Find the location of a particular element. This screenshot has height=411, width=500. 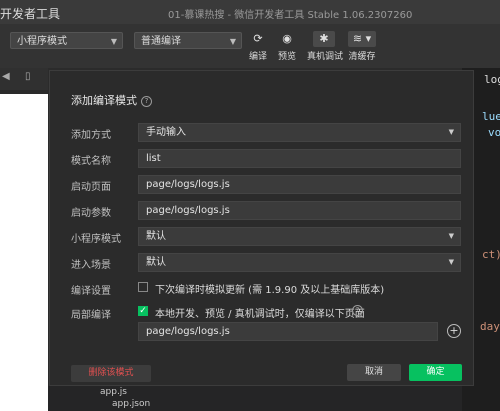

dialog-title: 添加编译模式 is located at coordinates (104, 100).